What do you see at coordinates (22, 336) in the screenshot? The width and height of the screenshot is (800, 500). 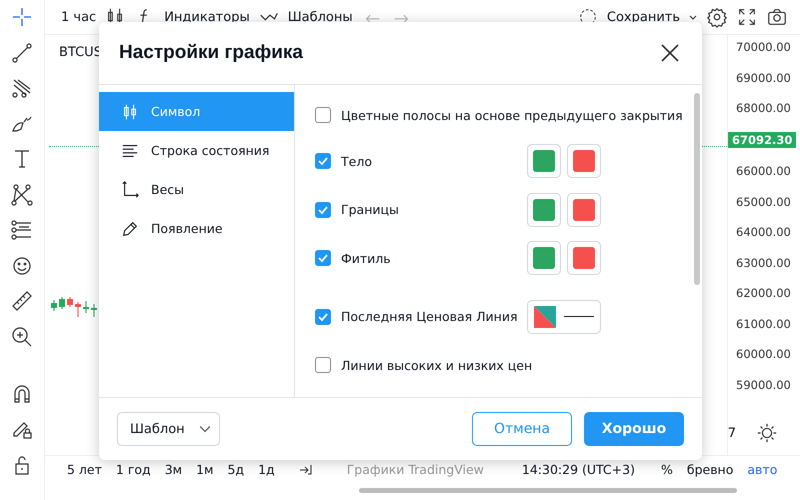 I see `zoom-in-icon` at bounding box center [22, 336].